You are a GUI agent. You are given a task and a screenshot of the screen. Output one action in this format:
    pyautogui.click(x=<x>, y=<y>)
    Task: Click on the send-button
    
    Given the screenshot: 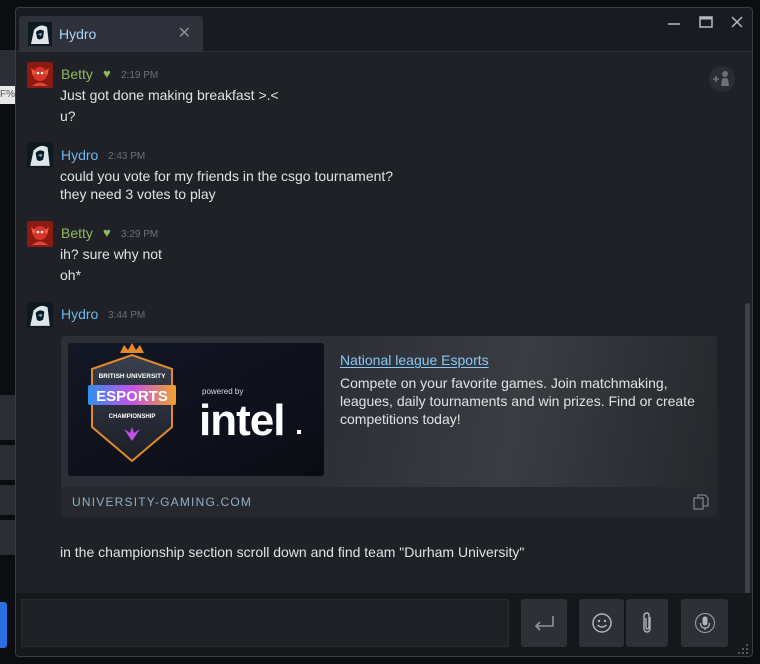 What is the action you would take?
    pyautogui.click(x=544, y=623)
    